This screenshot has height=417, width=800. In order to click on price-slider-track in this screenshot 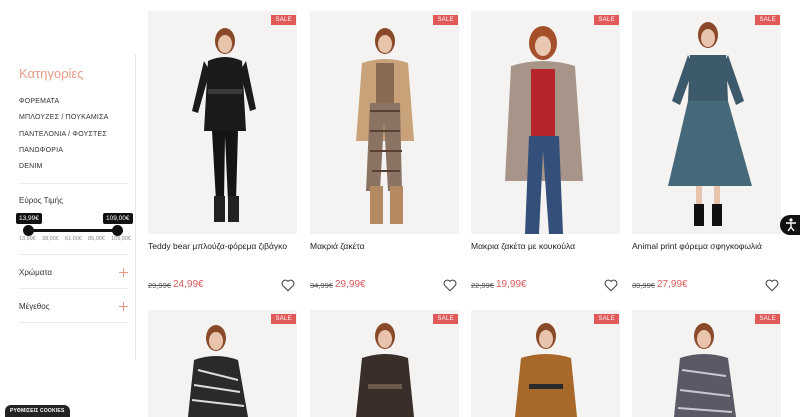, I will do `click(72, 230)`.